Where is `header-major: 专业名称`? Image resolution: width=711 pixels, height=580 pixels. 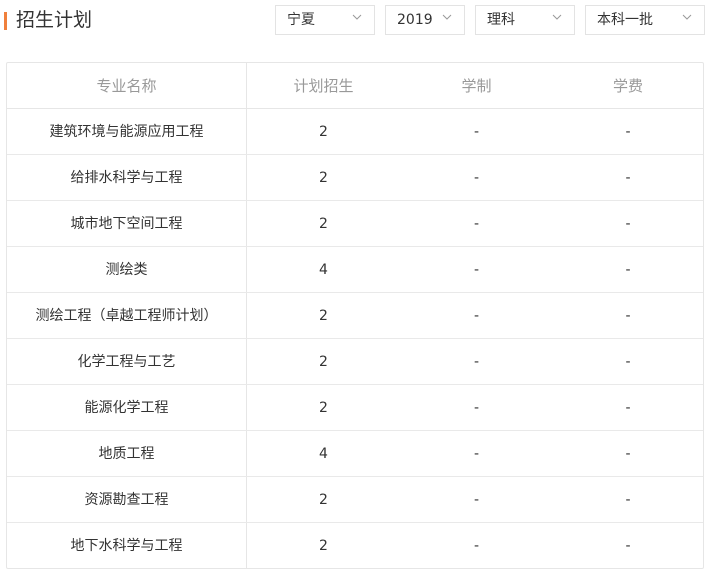 header-major: 专业名称 is located at coordinates (126, 86).